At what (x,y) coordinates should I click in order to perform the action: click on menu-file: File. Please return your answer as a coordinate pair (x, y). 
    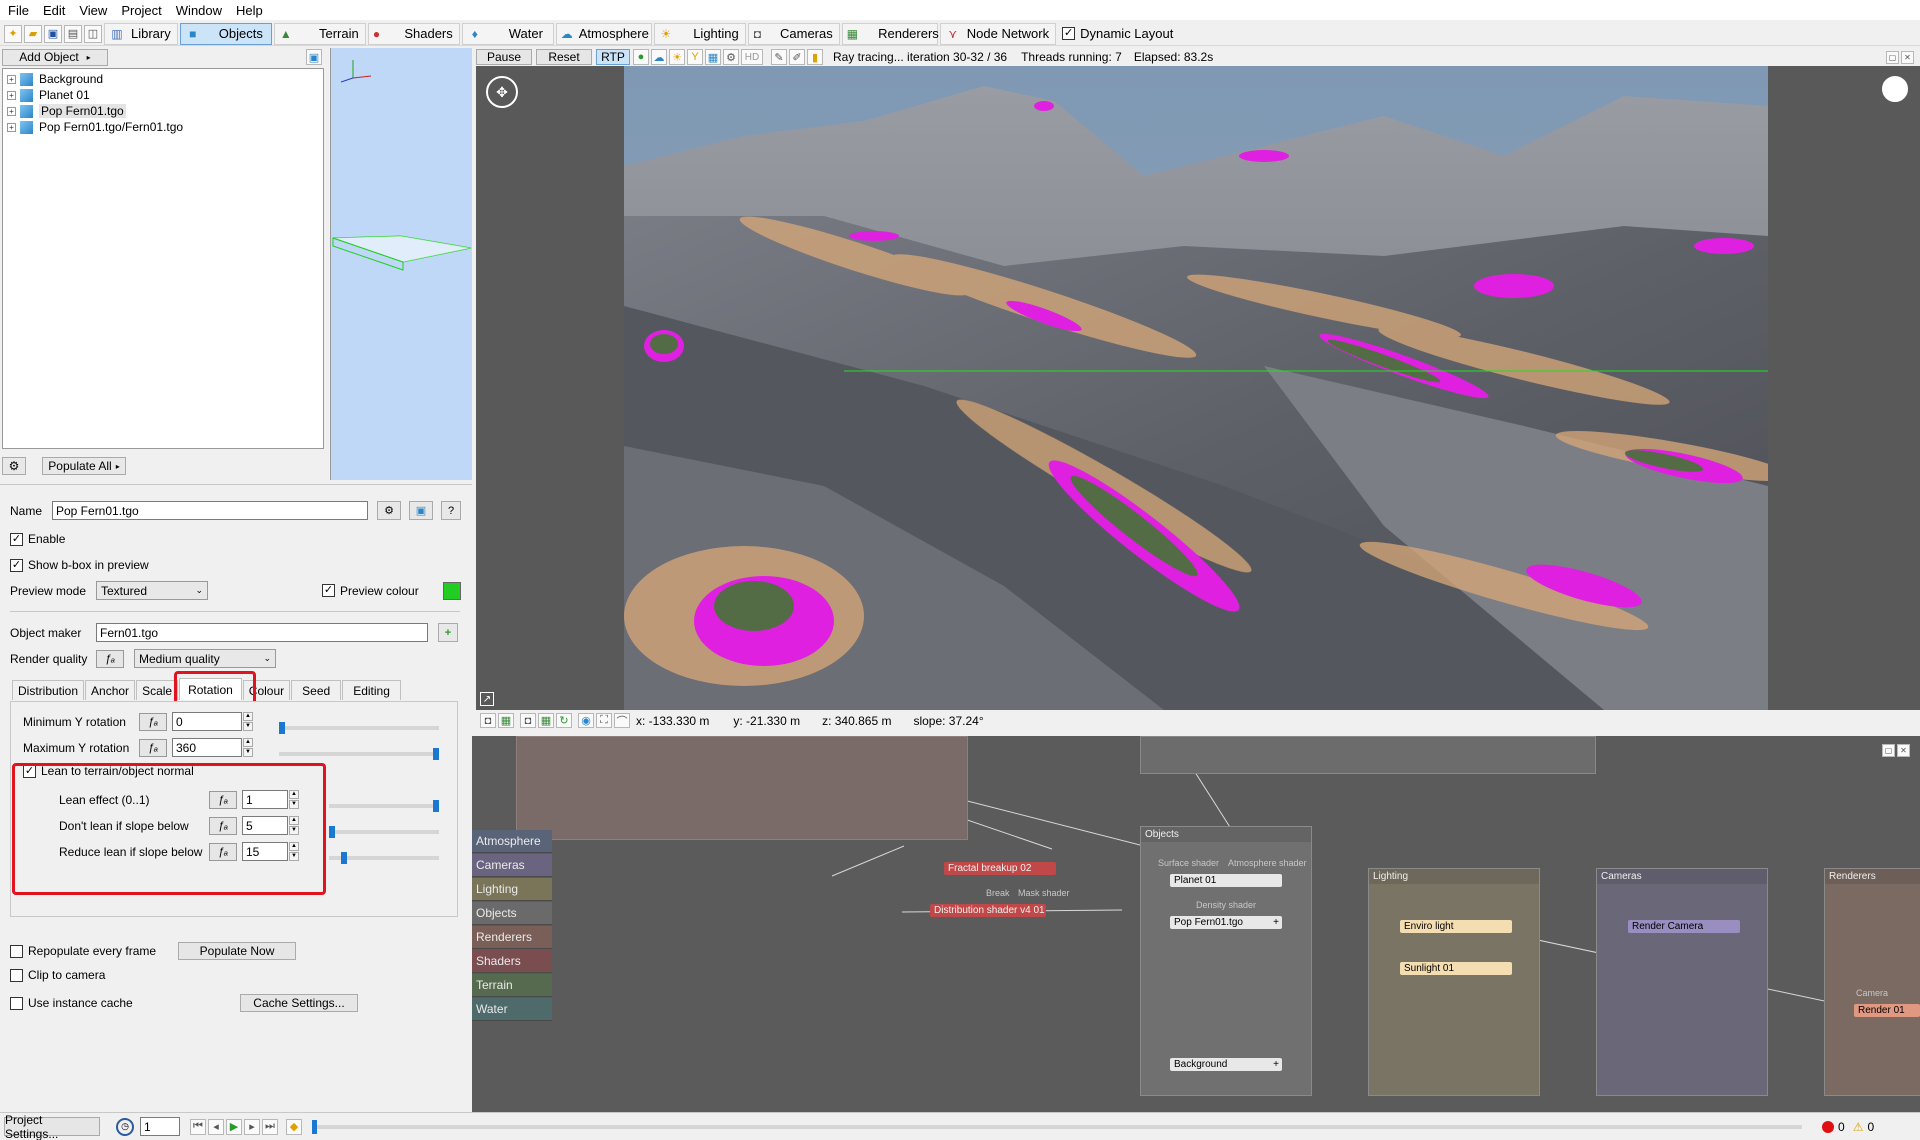
    Looking at the image, I should click on (18, 10).